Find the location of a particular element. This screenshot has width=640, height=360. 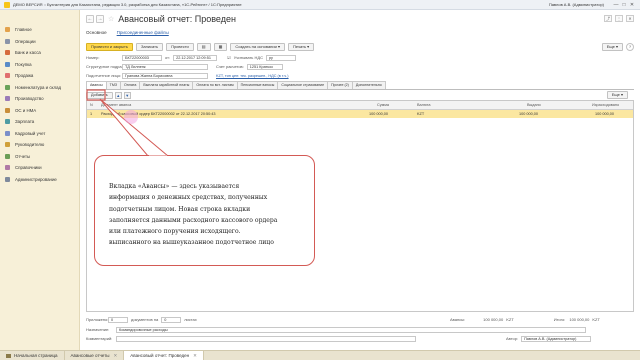

sidebar-item-label: Кадровый учет is located at coordinates (30, 133).